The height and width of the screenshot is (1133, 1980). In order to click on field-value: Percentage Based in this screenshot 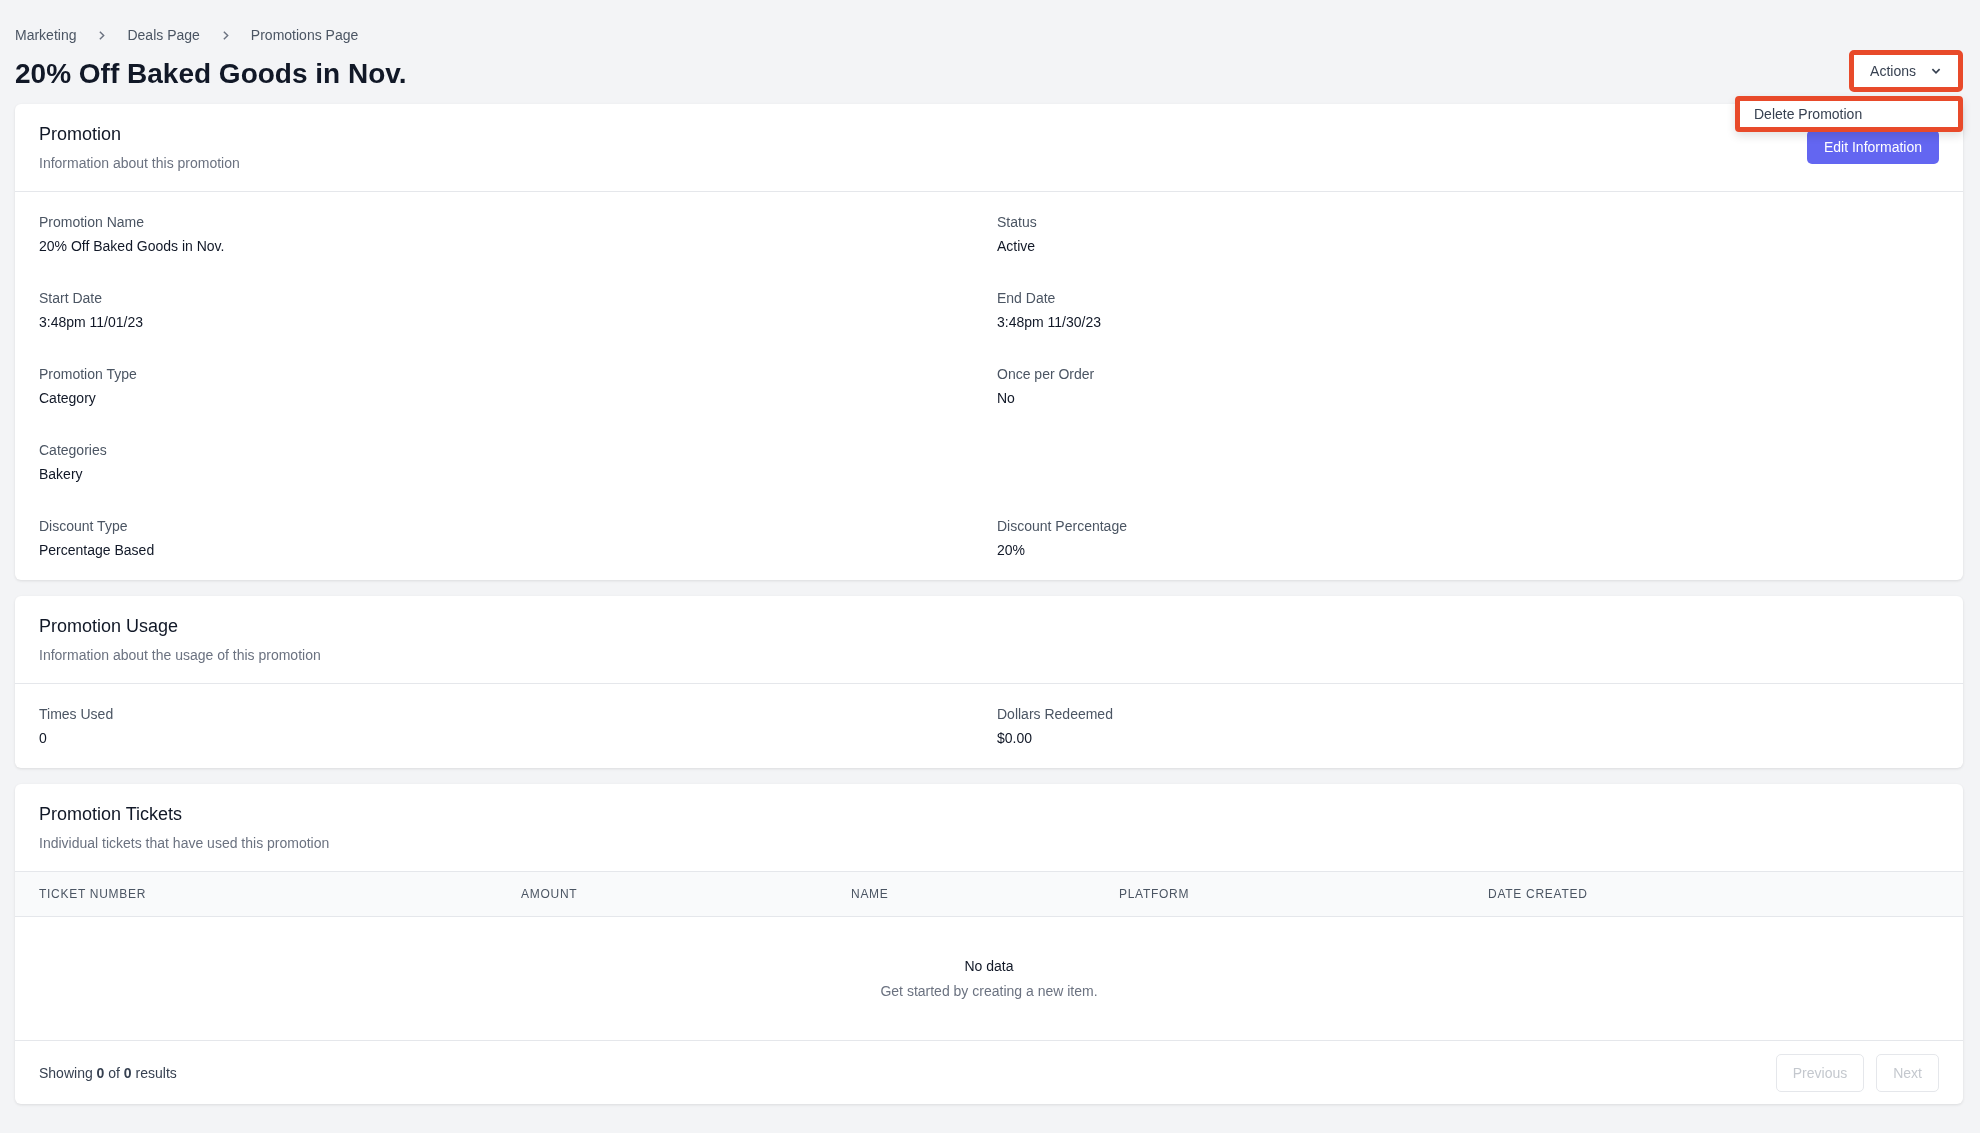, I will do `click(97, 550)`.